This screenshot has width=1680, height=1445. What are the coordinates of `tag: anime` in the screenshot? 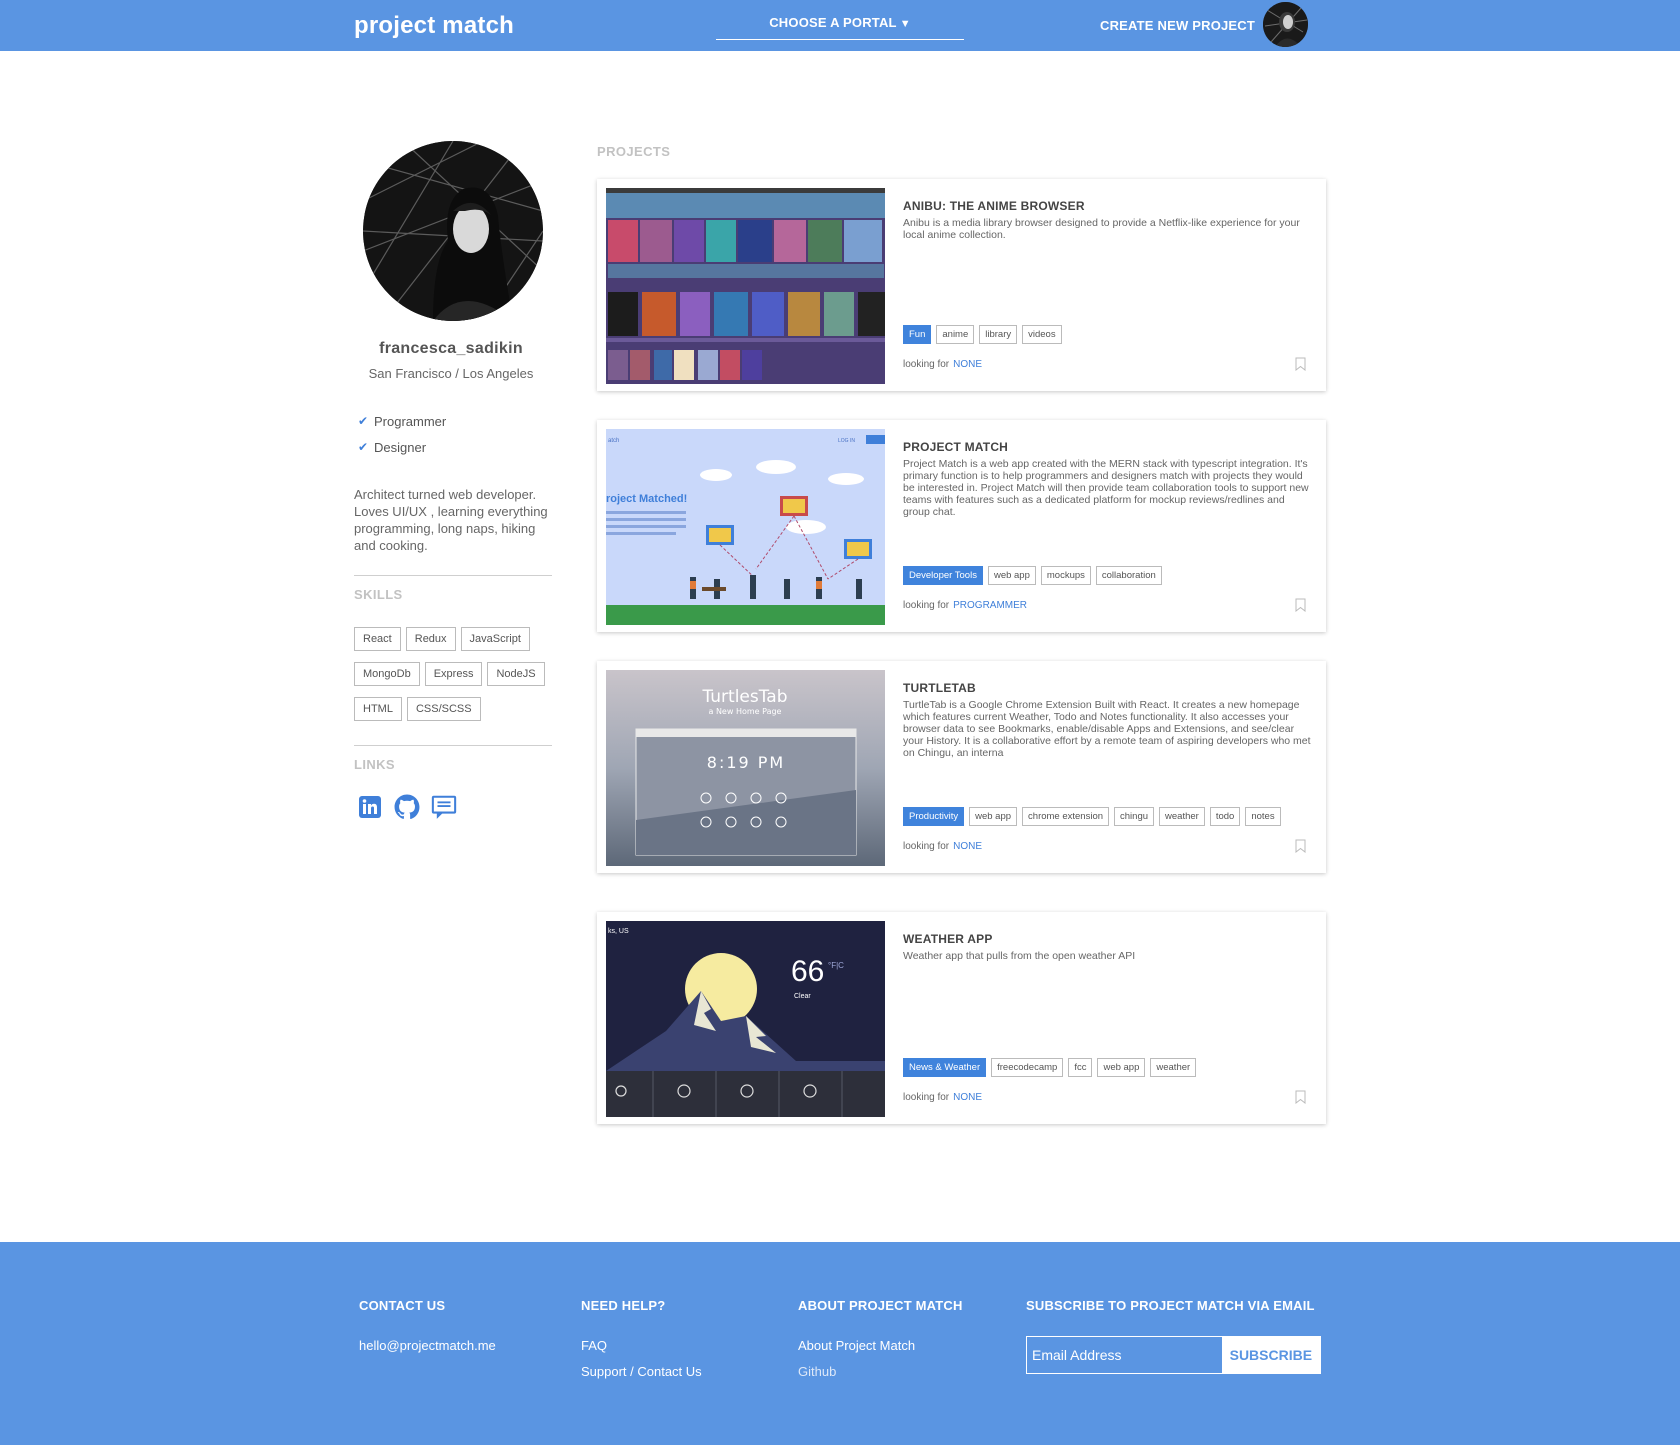 It's located at (955, 334).